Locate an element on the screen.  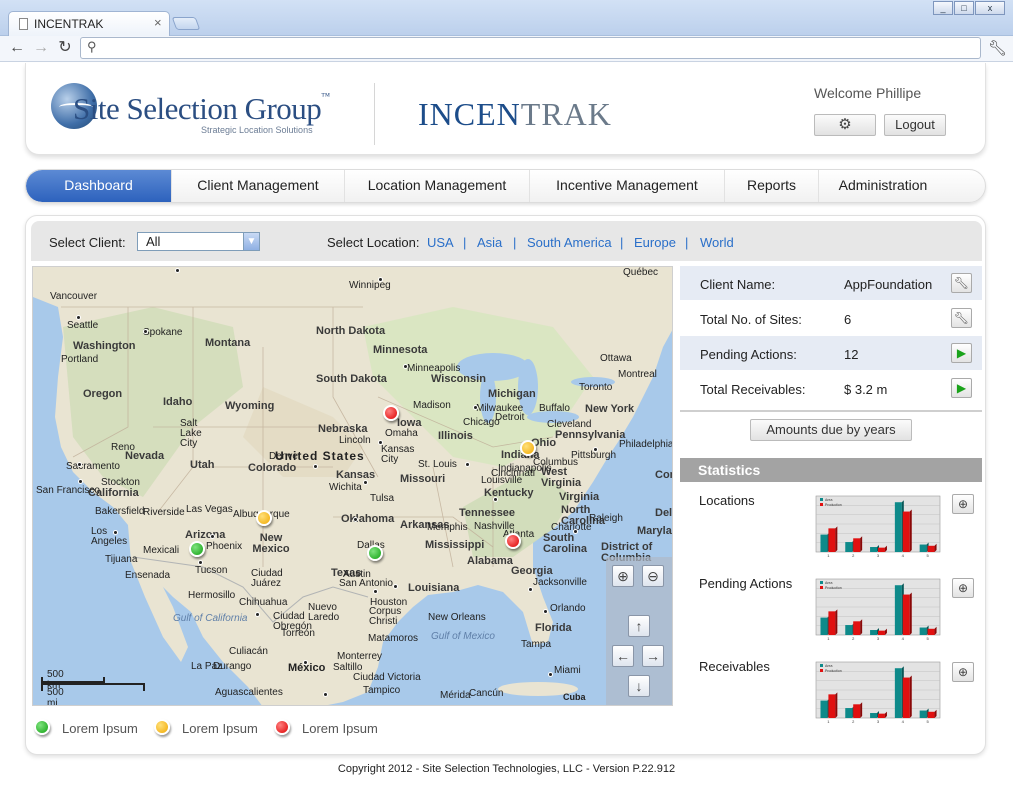
chart-x-tick: 4 is located at coordinates (903, 721).